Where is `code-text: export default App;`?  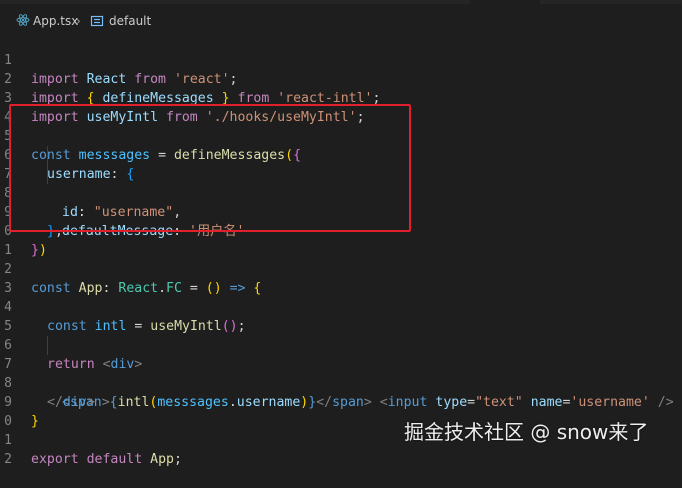 code-text: export default App; is located at coordinates (106, 459).